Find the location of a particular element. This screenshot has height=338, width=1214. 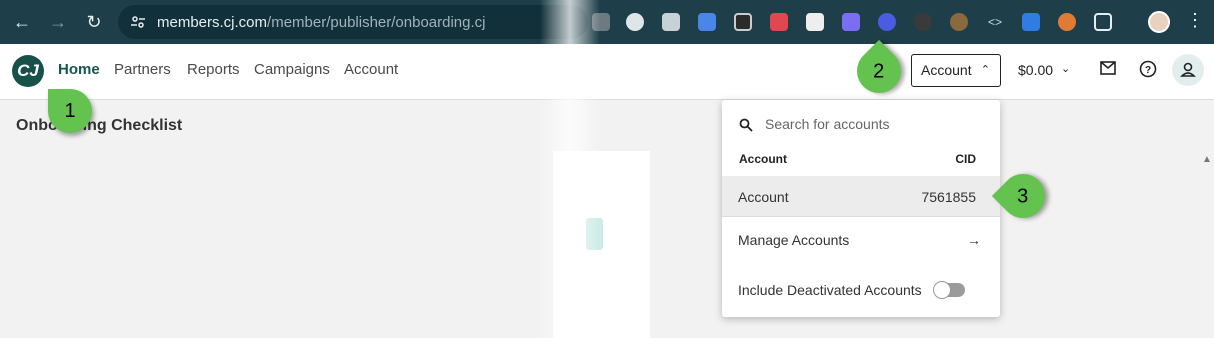

code-ext-icon: <> is located at coordinates (995, 22).